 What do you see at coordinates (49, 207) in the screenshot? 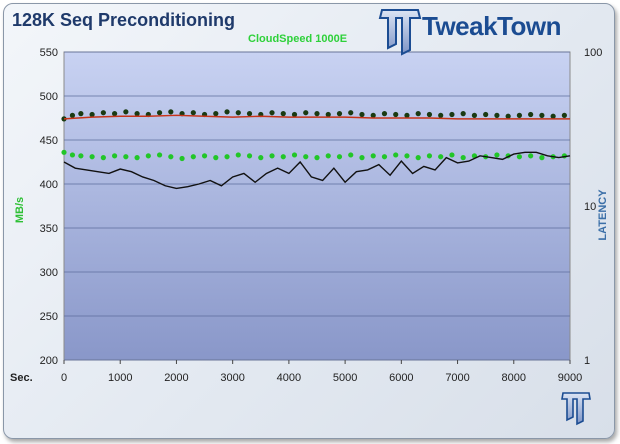
I see `y-axis: 200 250 300 350 400 450 500 550` at bounding box center [49, 207].